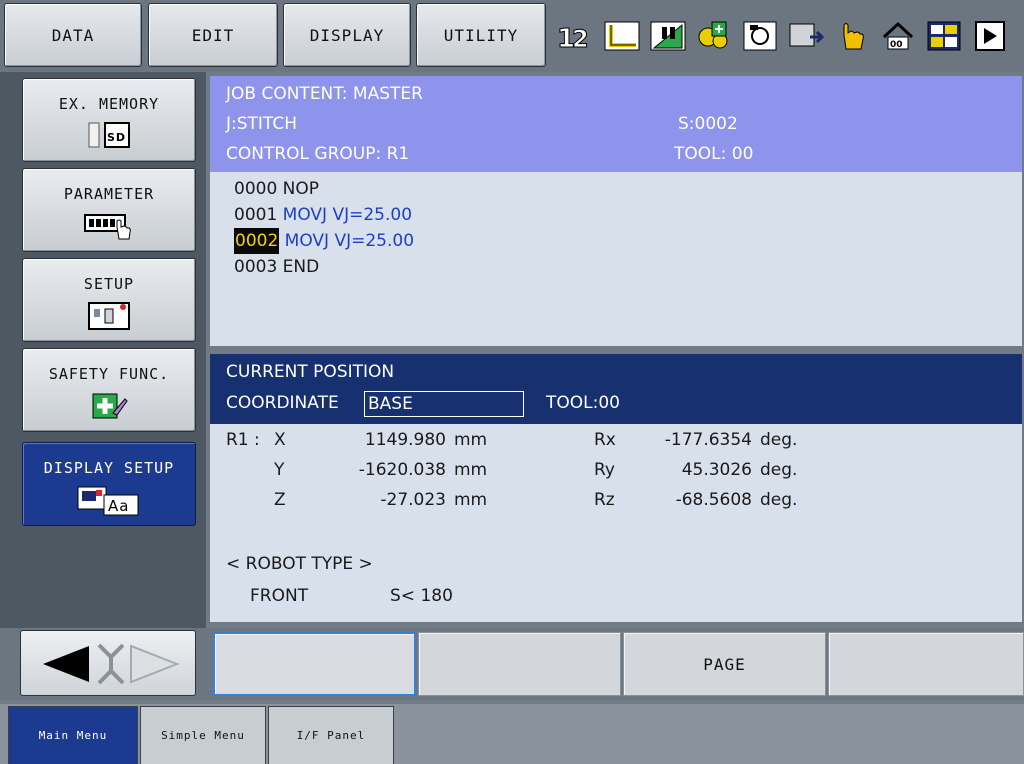  I want to click on menu-utility-button: UTILITY, so click(481, 35).